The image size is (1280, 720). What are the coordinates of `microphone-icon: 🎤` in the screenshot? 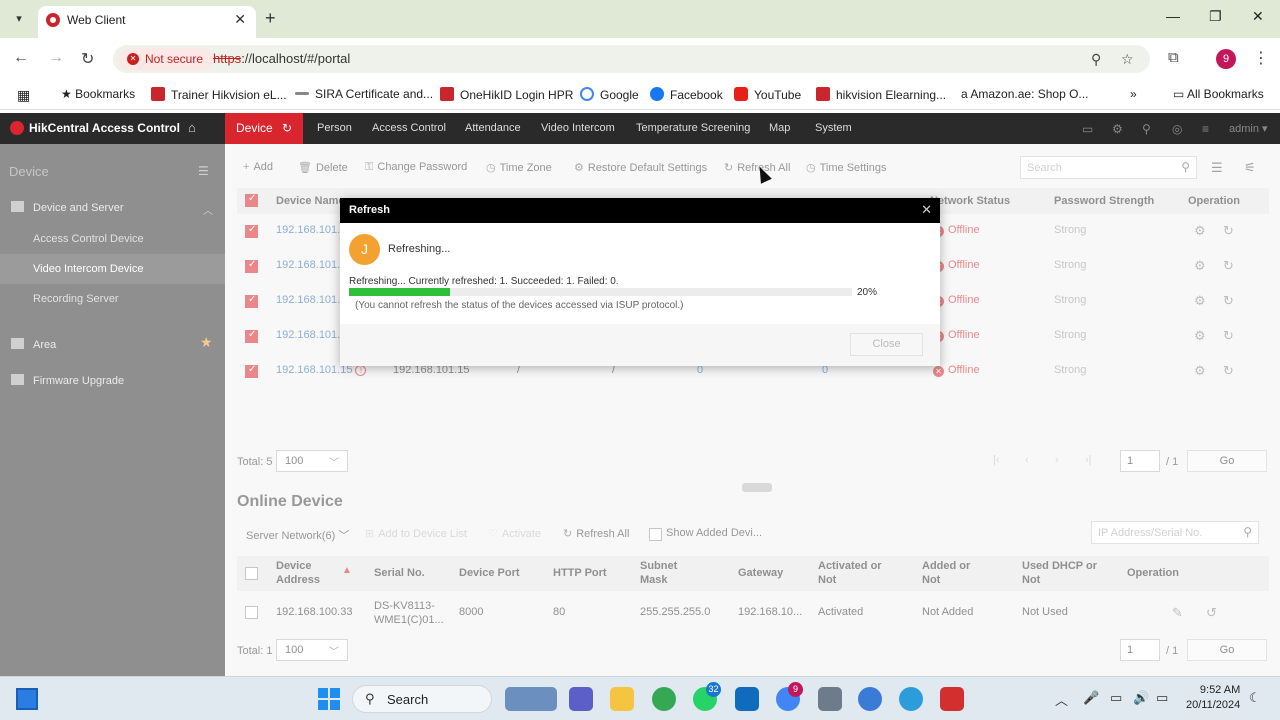 It's located at (1091, 698).